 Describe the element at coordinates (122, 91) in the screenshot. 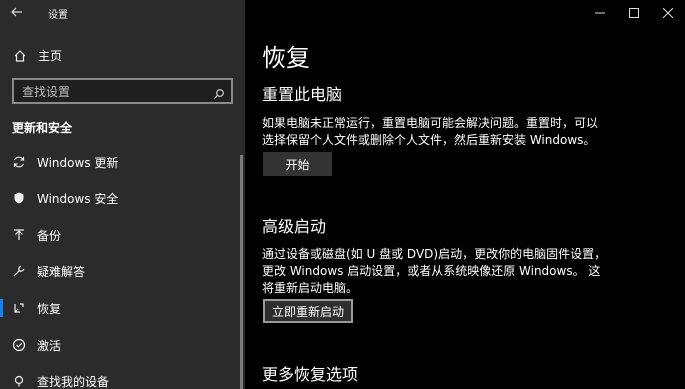

I see `search-input: 查找设置` at that location.